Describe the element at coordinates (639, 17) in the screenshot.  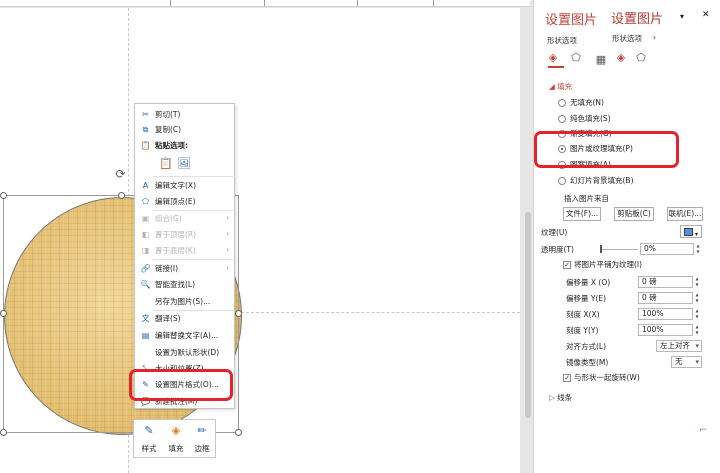
I see `pane-title-overlay: 设置图片` at that location.